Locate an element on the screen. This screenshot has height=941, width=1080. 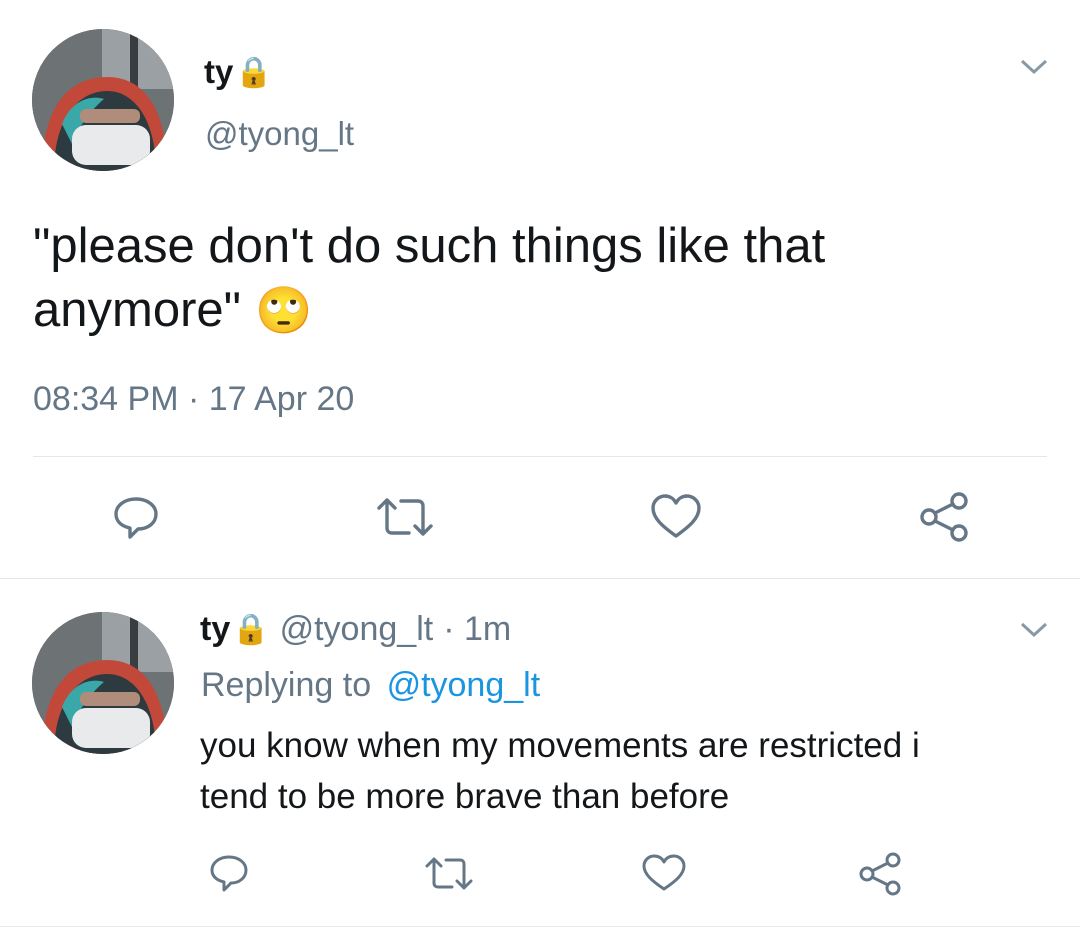
display-name-row: ty 🔒 is located at coordinates (238, 72).